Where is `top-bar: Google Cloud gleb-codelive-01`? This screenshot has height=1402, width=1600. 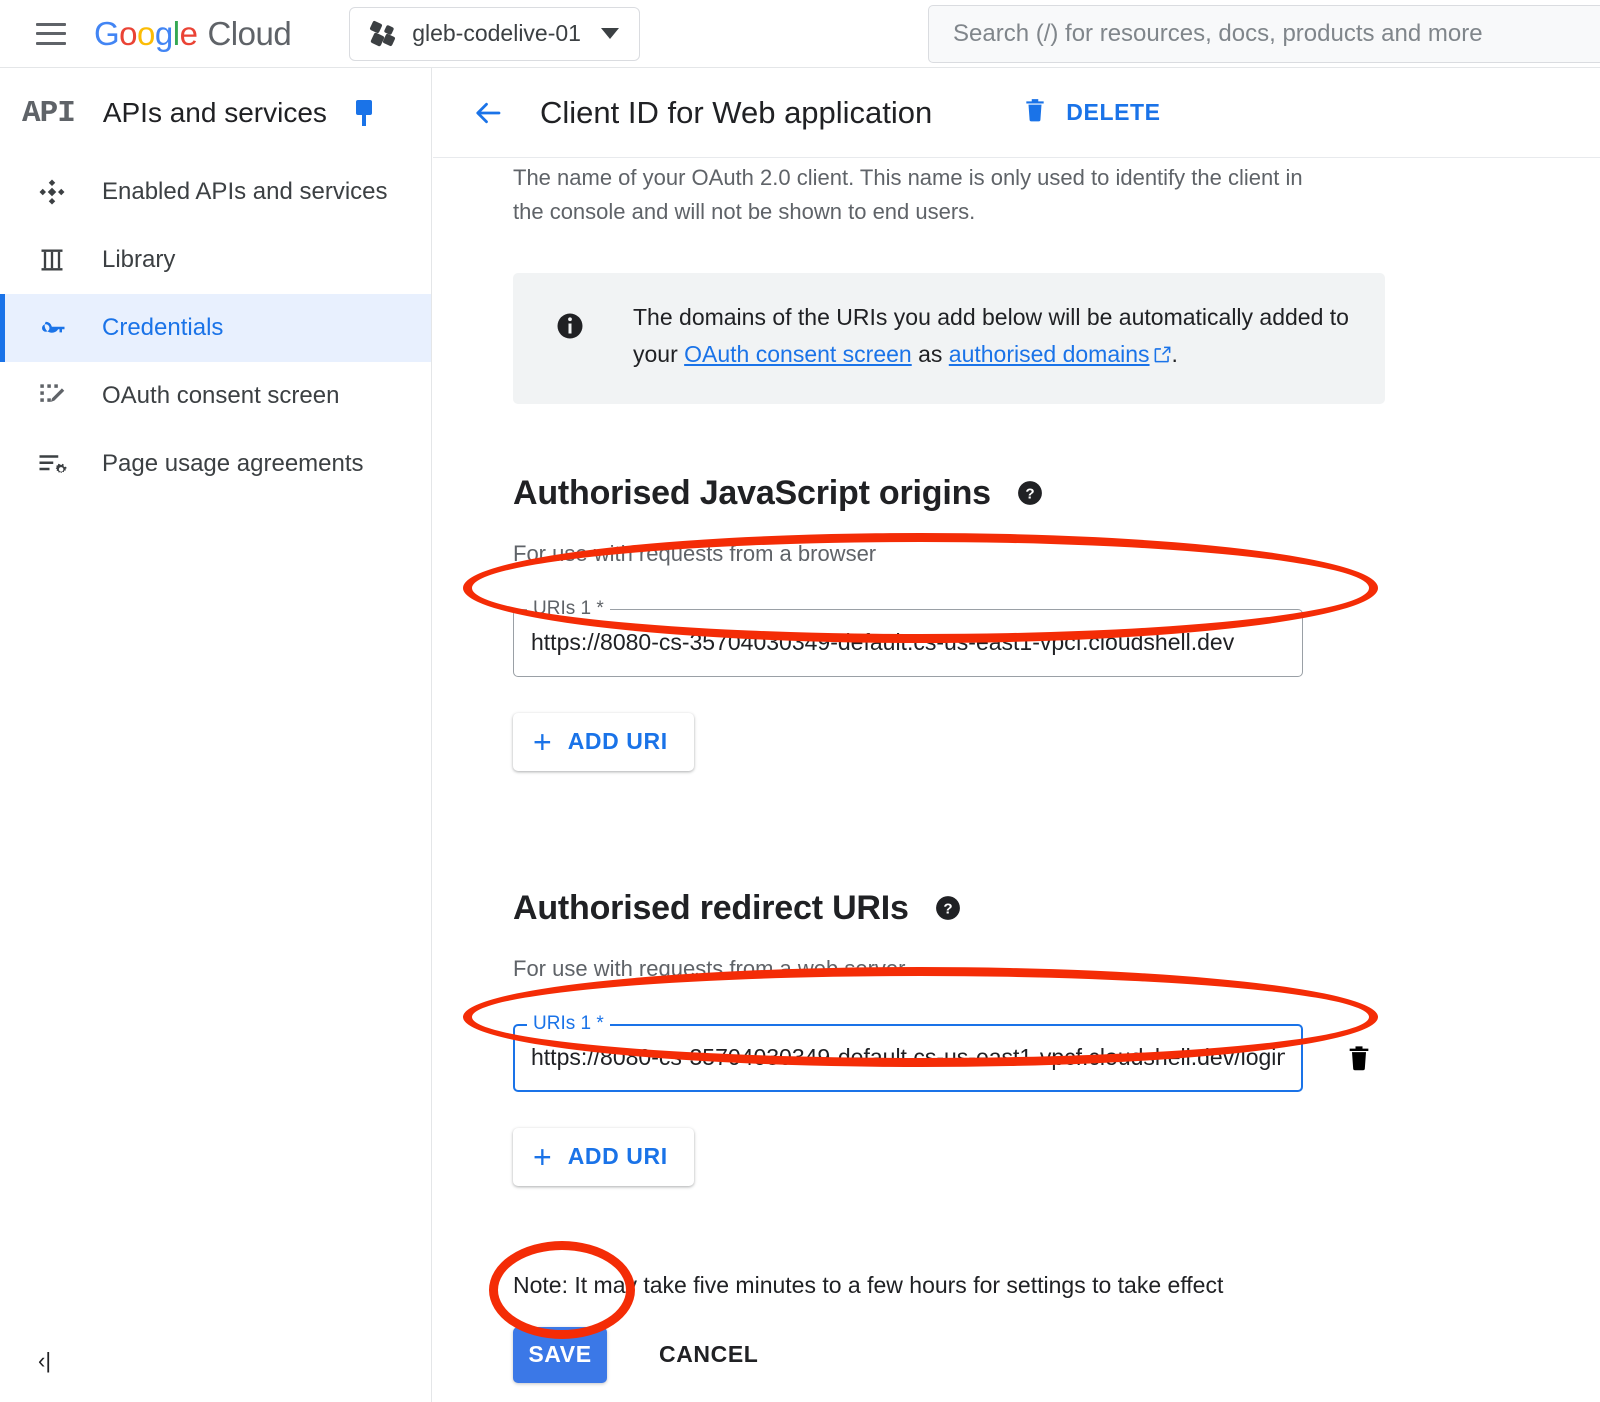 top-bar: Google Cloud gleb-codelive-01 is located at coordinates (800, 34).